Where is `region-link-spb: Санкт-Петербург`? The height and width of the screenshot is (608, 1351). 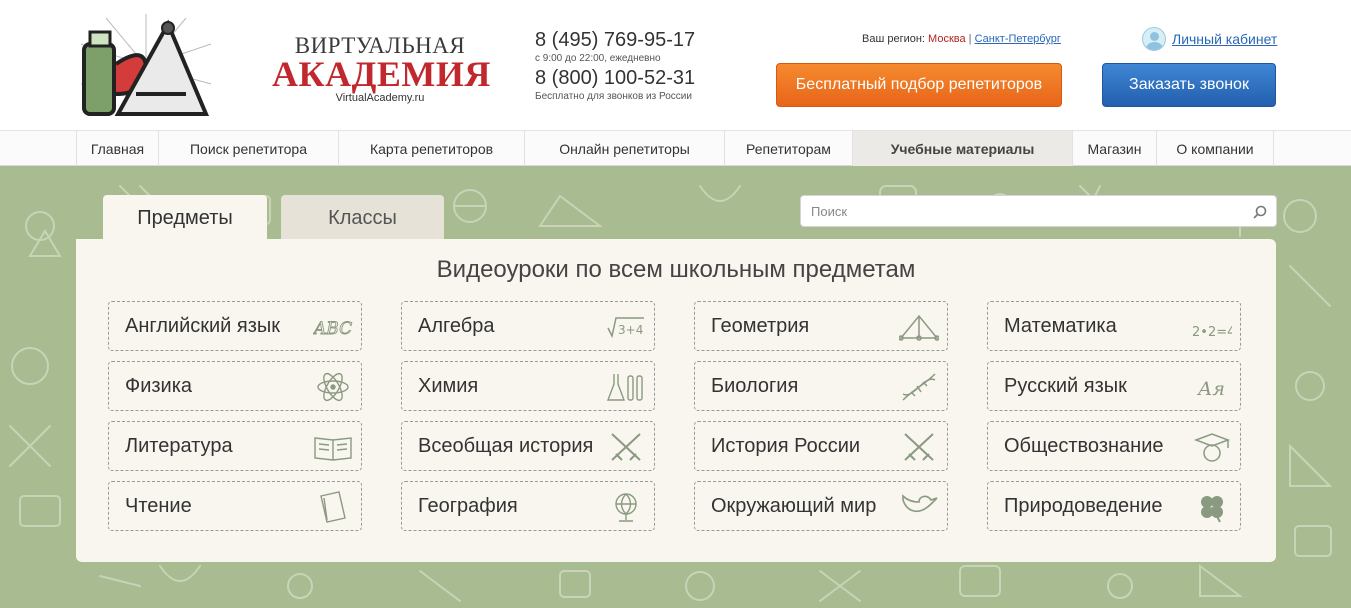
region-link-spb: Санкт-Петербург is located at coordinates (1018, 39).